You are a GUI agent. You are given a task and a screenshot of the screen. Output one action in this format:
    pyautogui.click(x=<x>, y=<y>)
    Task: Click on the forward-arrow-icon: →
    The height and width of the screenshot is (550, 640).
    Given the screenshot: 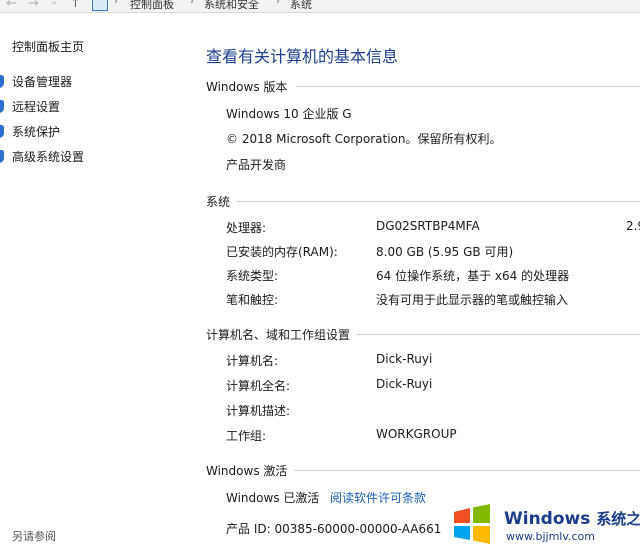 What is the action you would take?
    pyautogui.click(x=33, y=5)
    